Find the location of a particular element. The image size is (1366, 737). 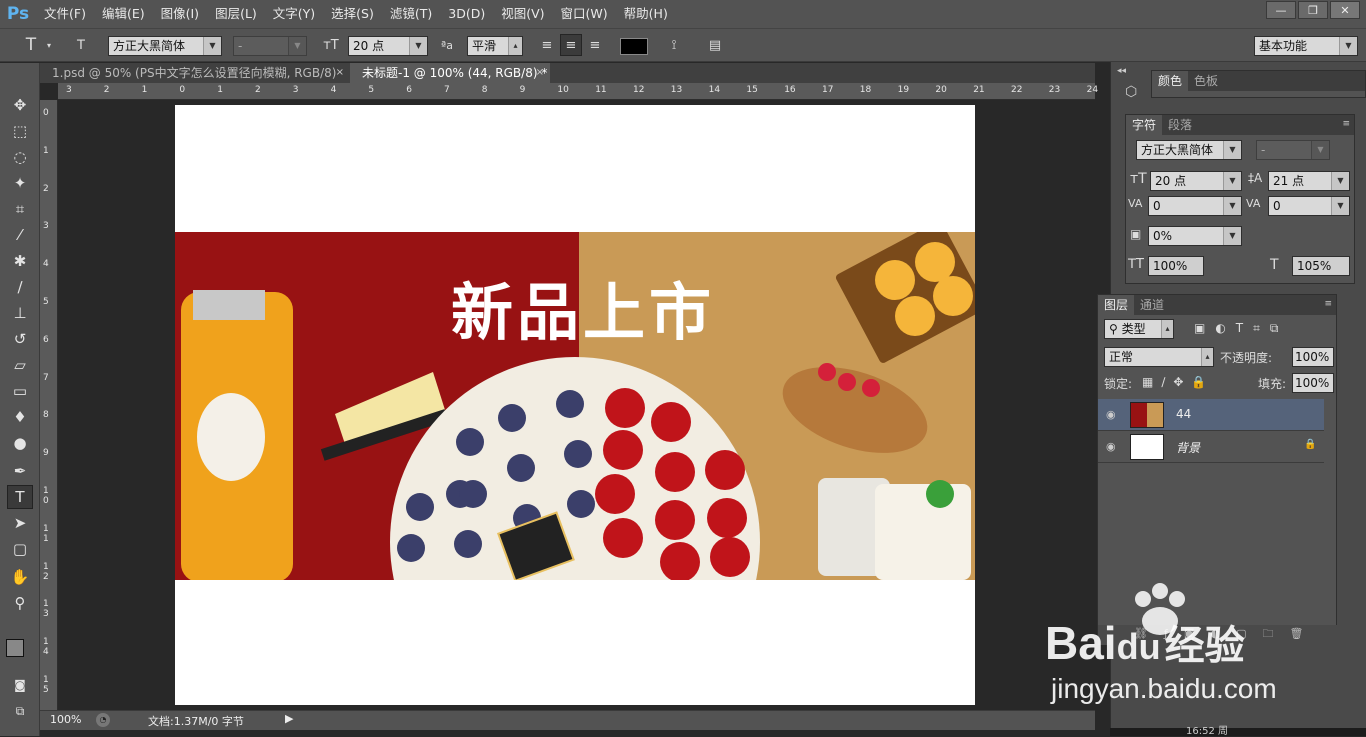

ruler-h-tick: 12 is located at coordinates (639, 90).